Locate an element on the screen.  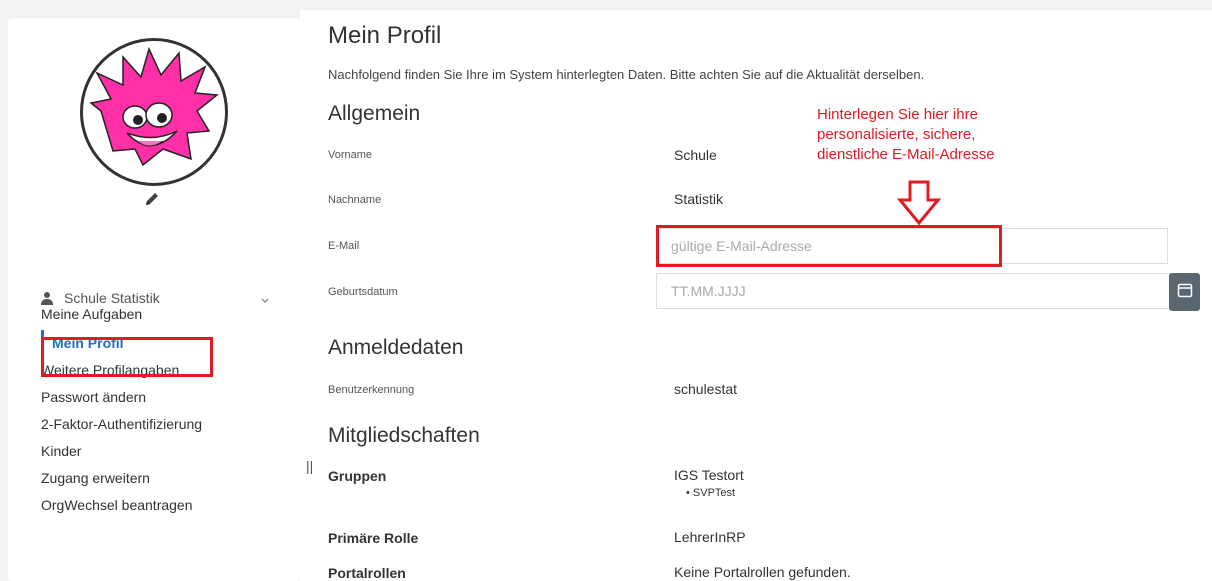
section-heading-allgemein: Allgemein is located at coordinates (374, 113).